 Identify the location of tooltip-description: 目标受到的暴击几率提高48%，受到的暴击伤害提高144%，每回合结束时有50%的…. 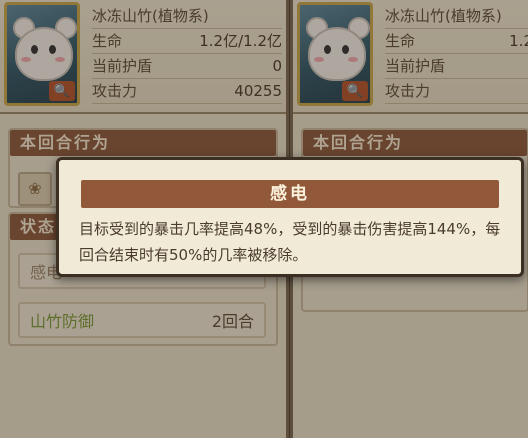
(290, 242).